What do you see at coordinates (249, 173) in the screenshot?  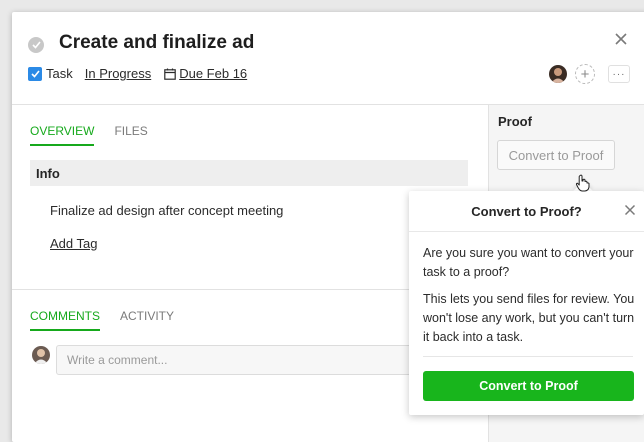 I see `info-section-header: Info` at bounding box center [249, 173].